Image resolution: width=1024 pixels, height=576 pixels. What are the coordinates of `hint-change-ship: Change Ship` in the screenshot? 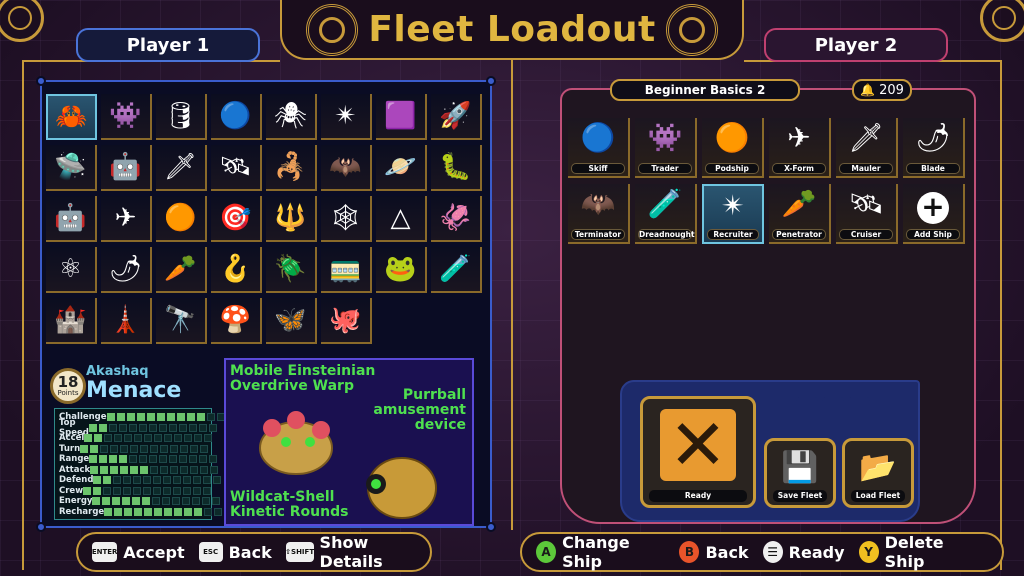 It's located at (613, 552).